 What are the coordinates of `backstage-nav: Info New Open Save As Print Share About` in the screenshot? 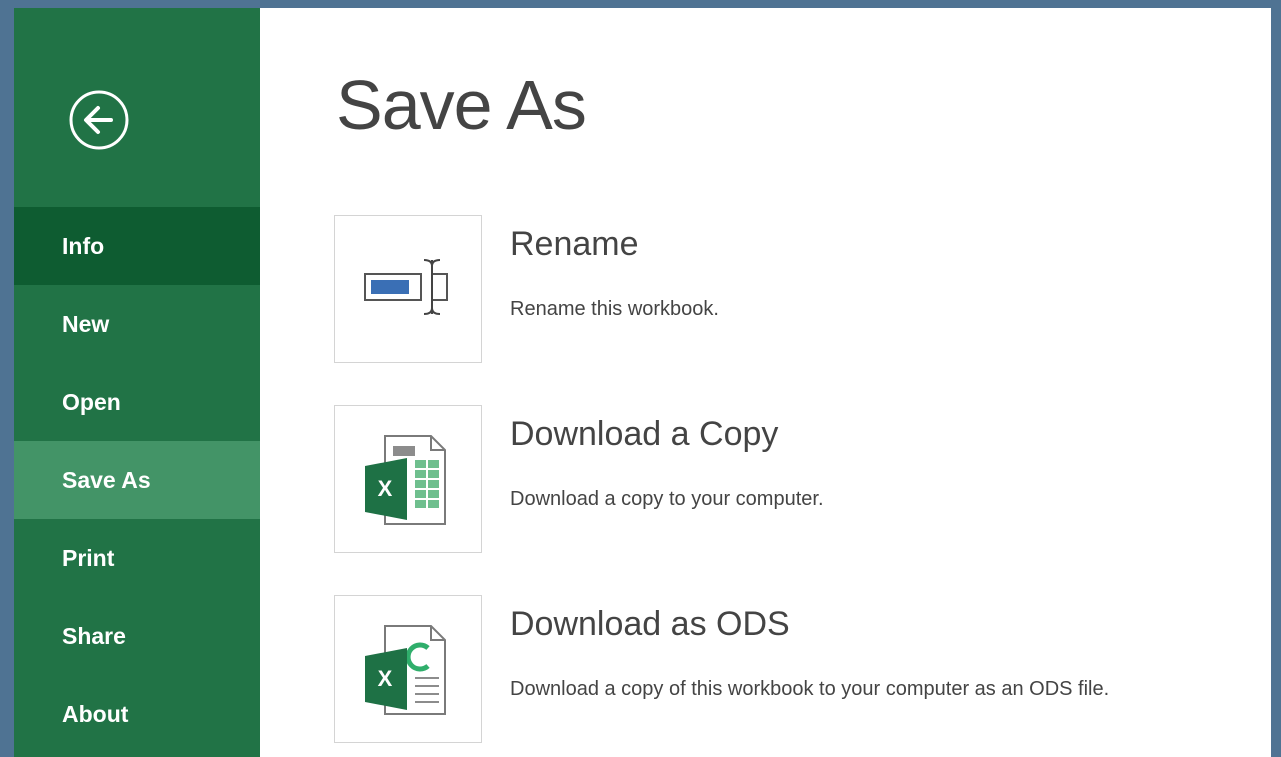 It's located at (137, 480).